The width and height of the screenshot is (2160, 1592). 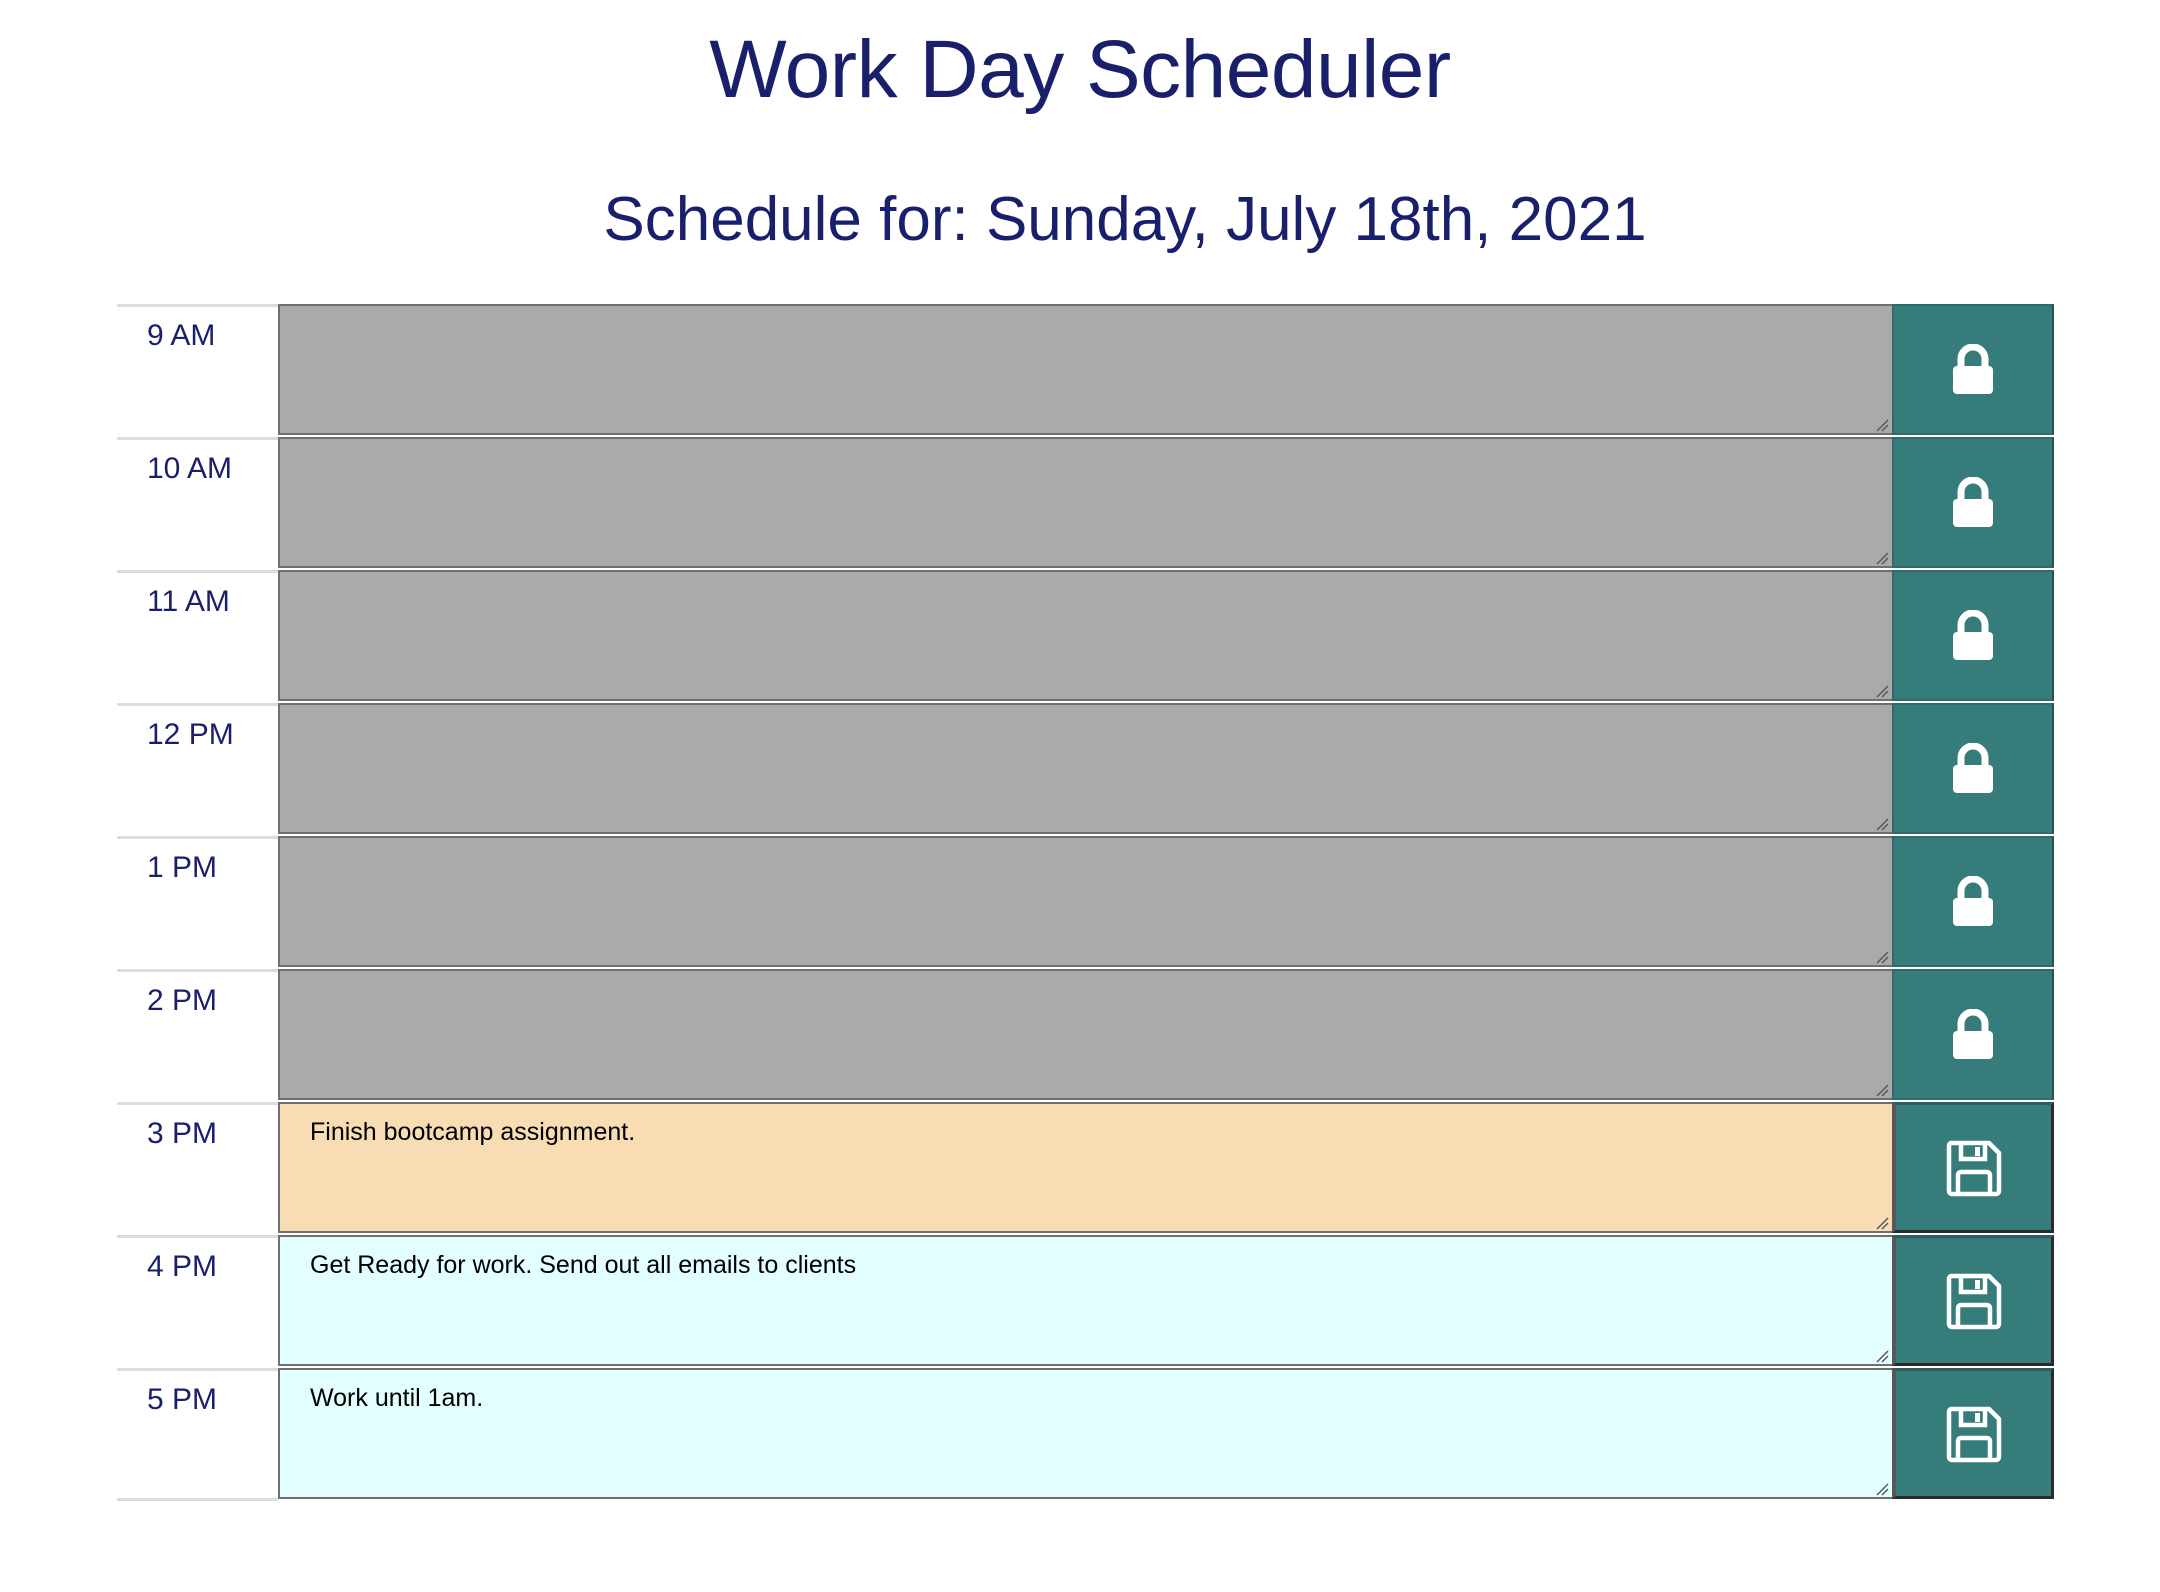 I want to click on hour-label: 12 PM, so click(x=197, y=768).